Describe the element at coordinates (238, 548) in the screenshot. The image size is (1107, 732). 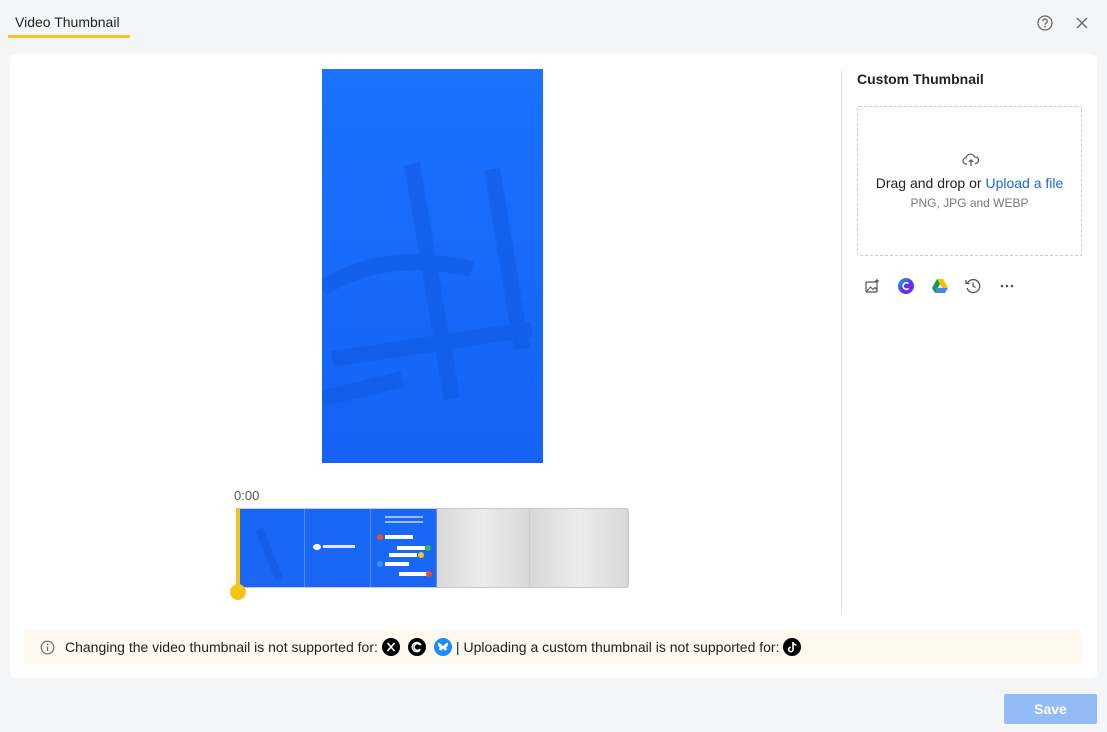
I see `timeline-scrubber-line` at that location.